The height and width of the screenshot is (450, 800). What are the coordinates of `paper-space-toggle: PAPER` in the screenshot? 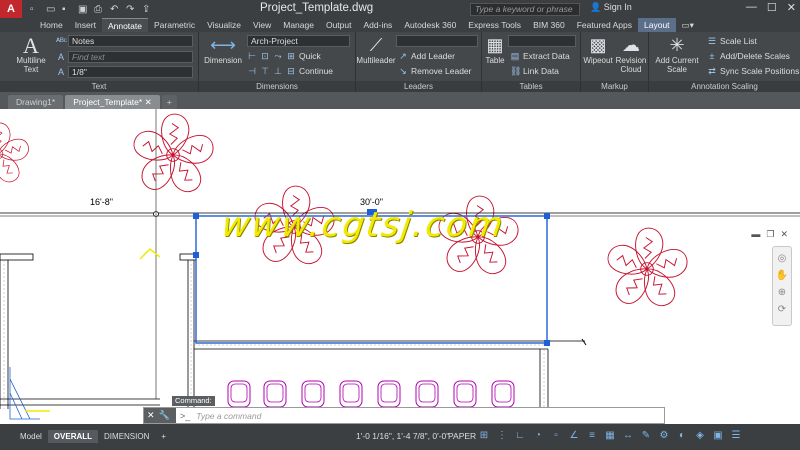 It's located at (462, 436).